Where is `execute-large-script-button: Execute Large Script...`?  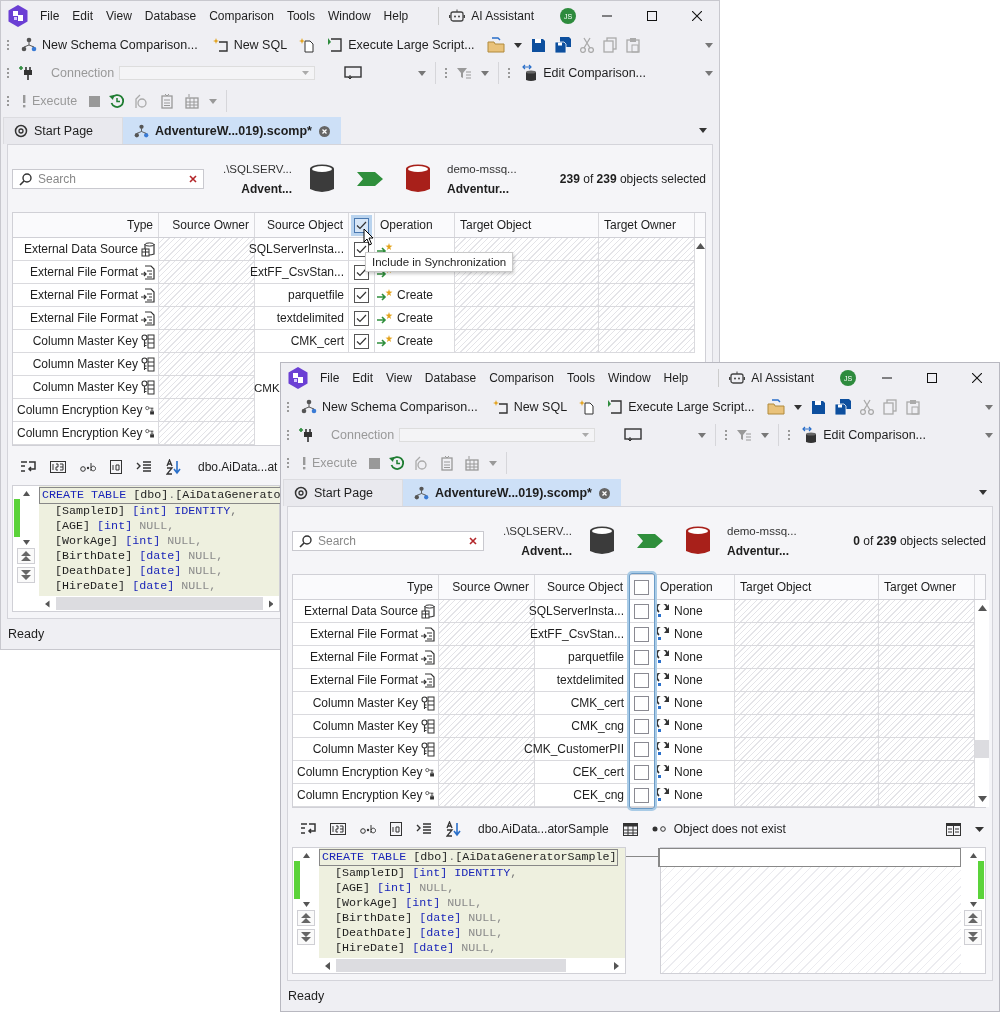
execute-large-script-button: Execute Large Script... is located at coordinates (401, 45).